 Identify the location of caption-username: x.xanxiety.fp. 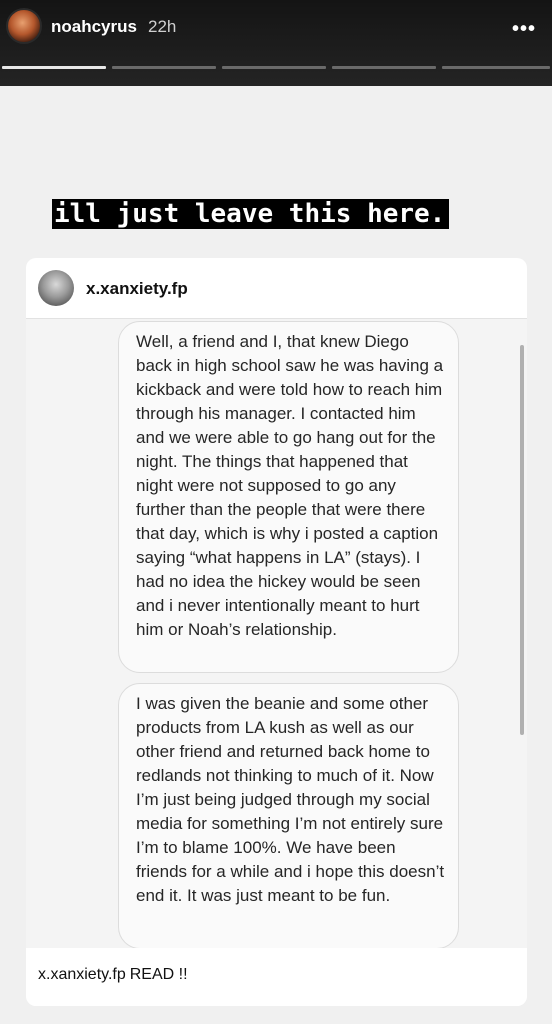
(82, 974).